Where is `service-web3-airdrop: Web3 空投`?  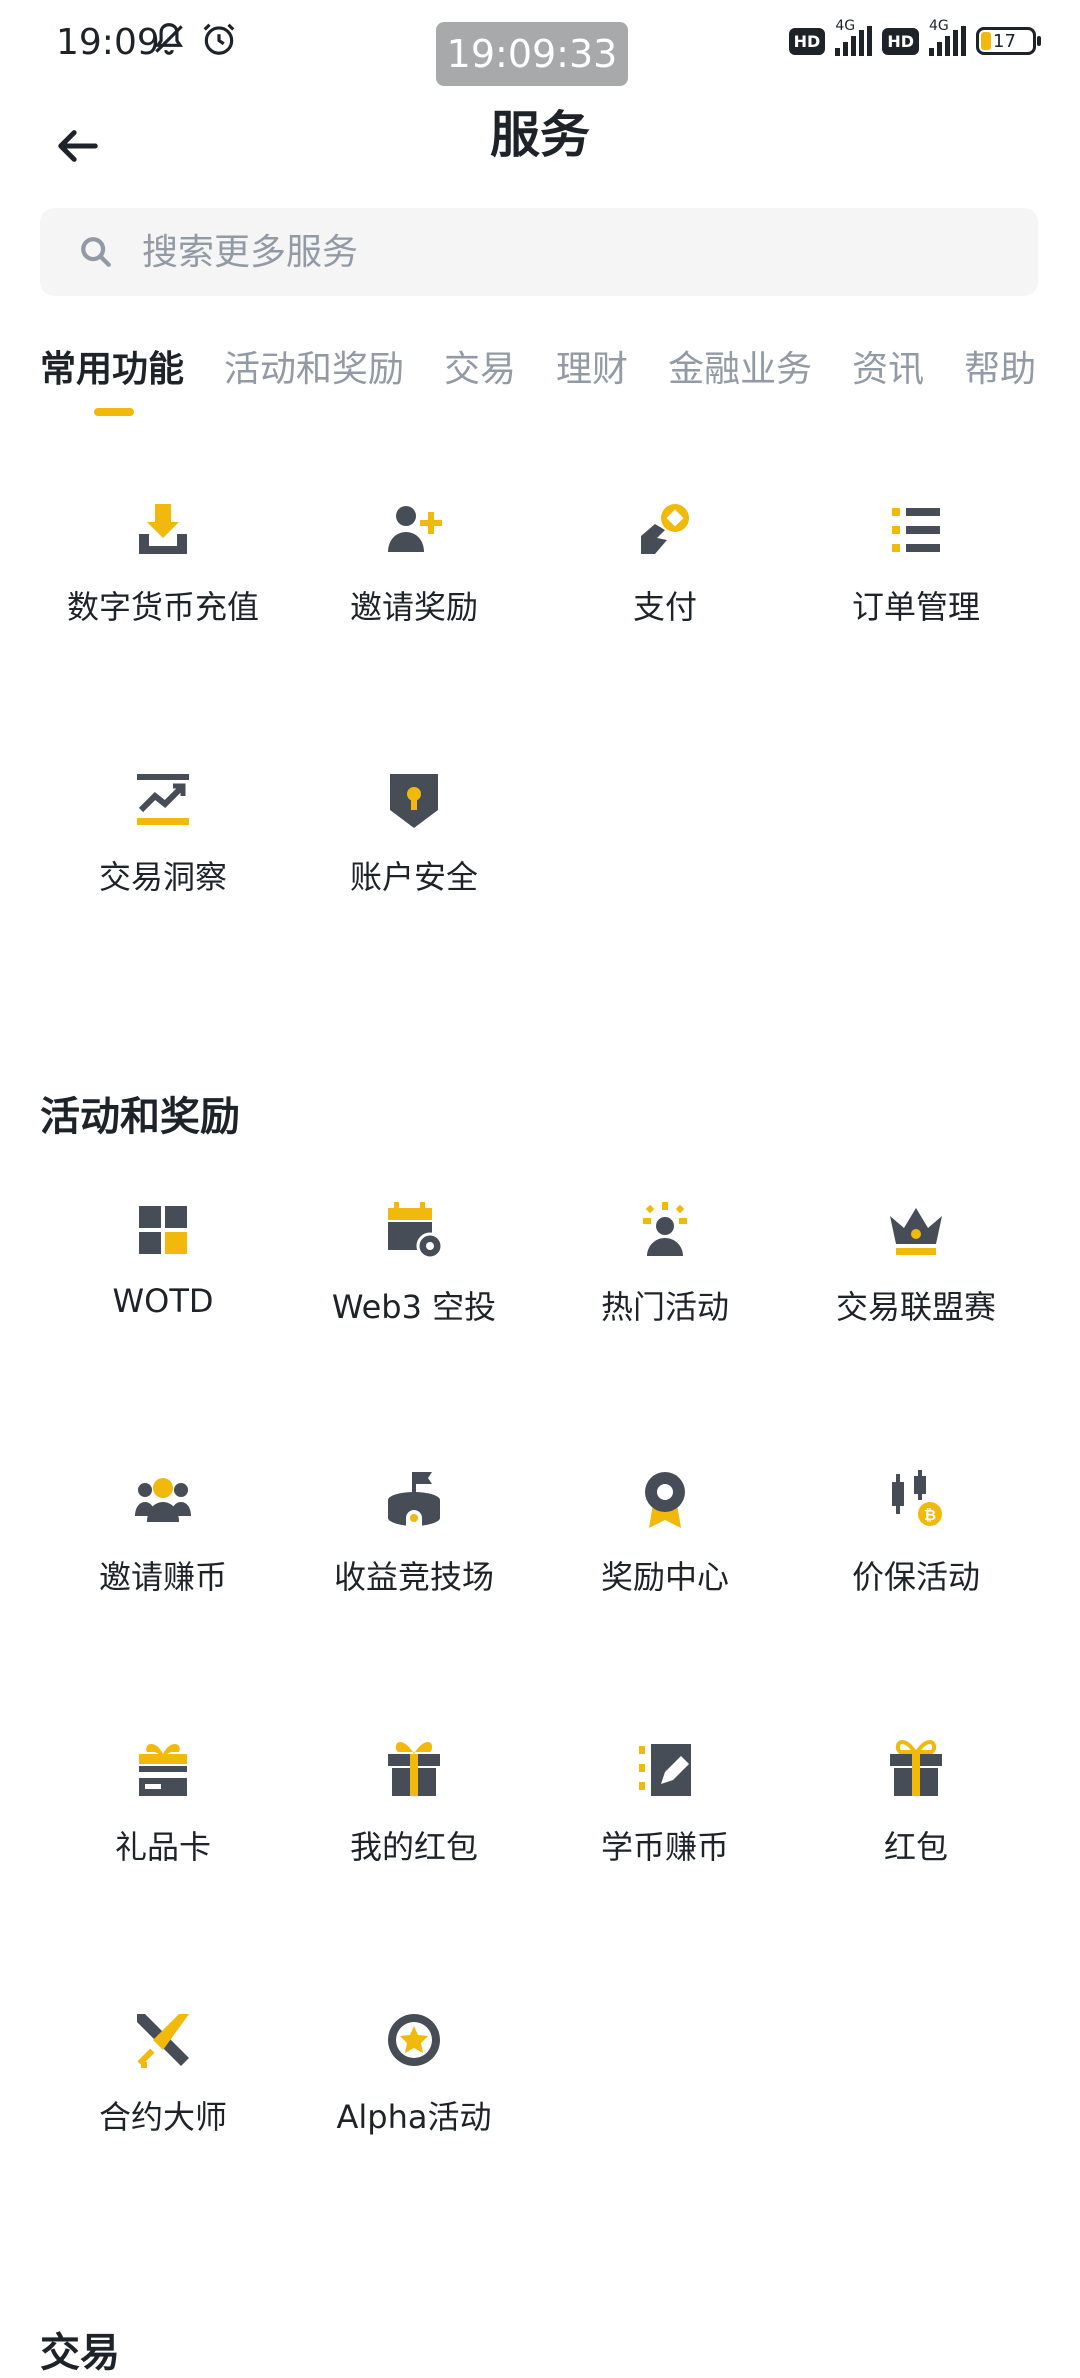 service-web3-airdrop: Web3 空投 is located at coordinates (414, 1285).